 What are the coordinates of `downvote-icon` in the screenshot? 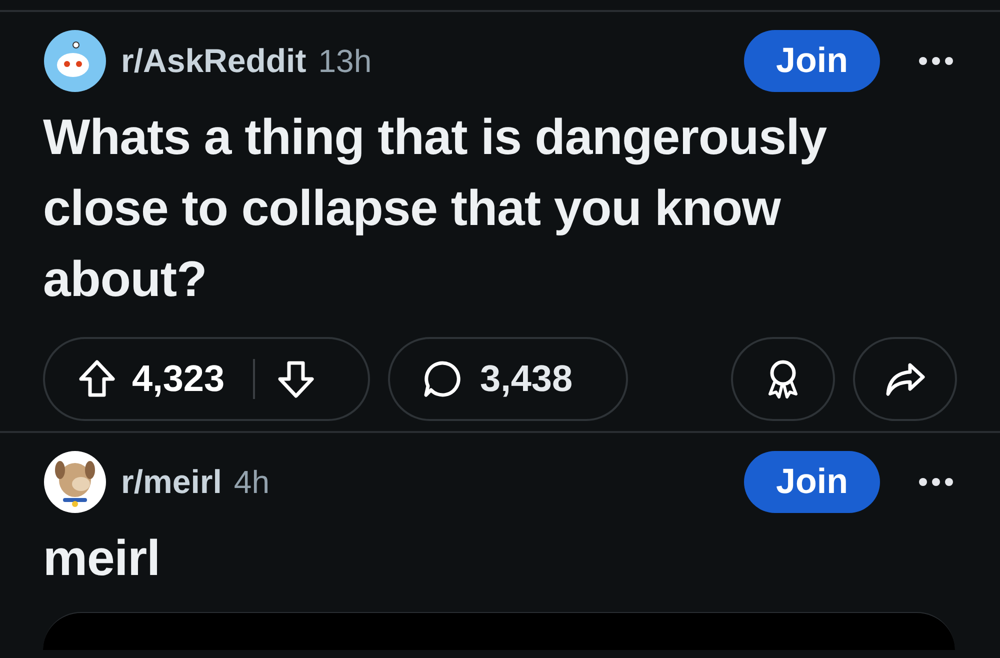 It's located at (295, 379).